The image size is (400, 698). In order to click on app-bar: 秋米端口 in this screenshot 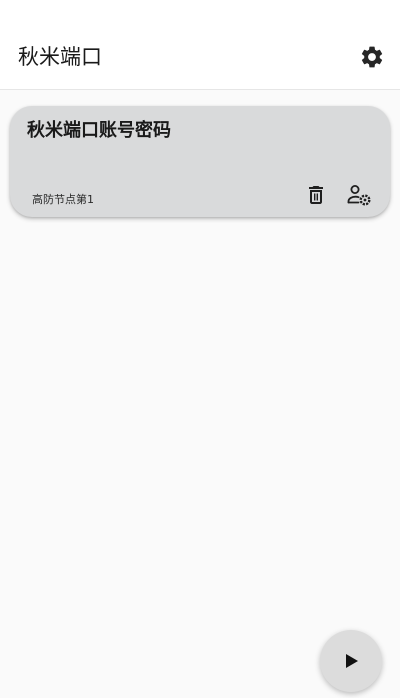, I will do `click(200, 45)`.